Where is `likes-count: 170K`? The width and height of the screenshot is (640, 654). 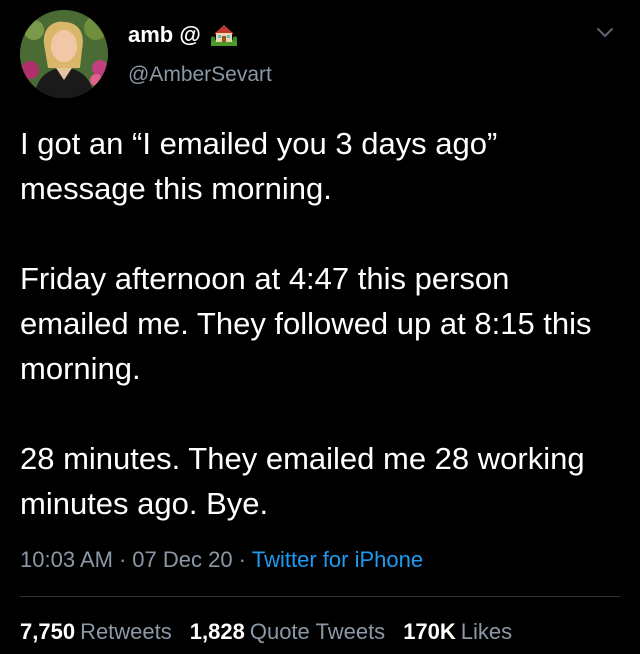
likes-count: 170K is located at coordinates (429, 631).